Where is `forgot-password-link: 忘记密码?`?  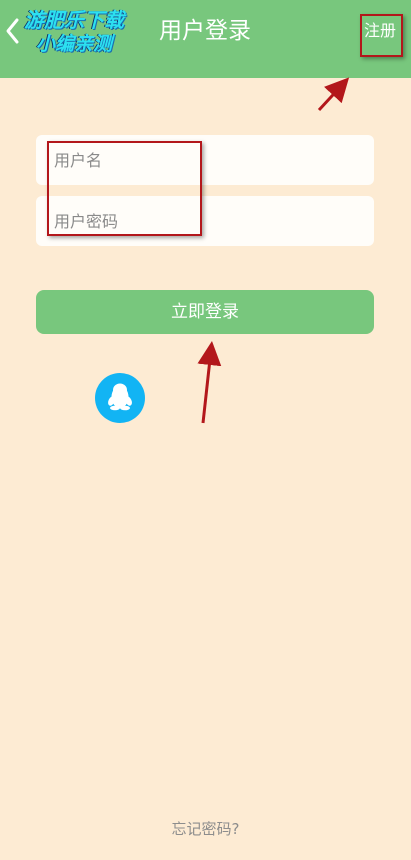 forgot-password-link: 忘记密码? is located at coordinates (205, 828).